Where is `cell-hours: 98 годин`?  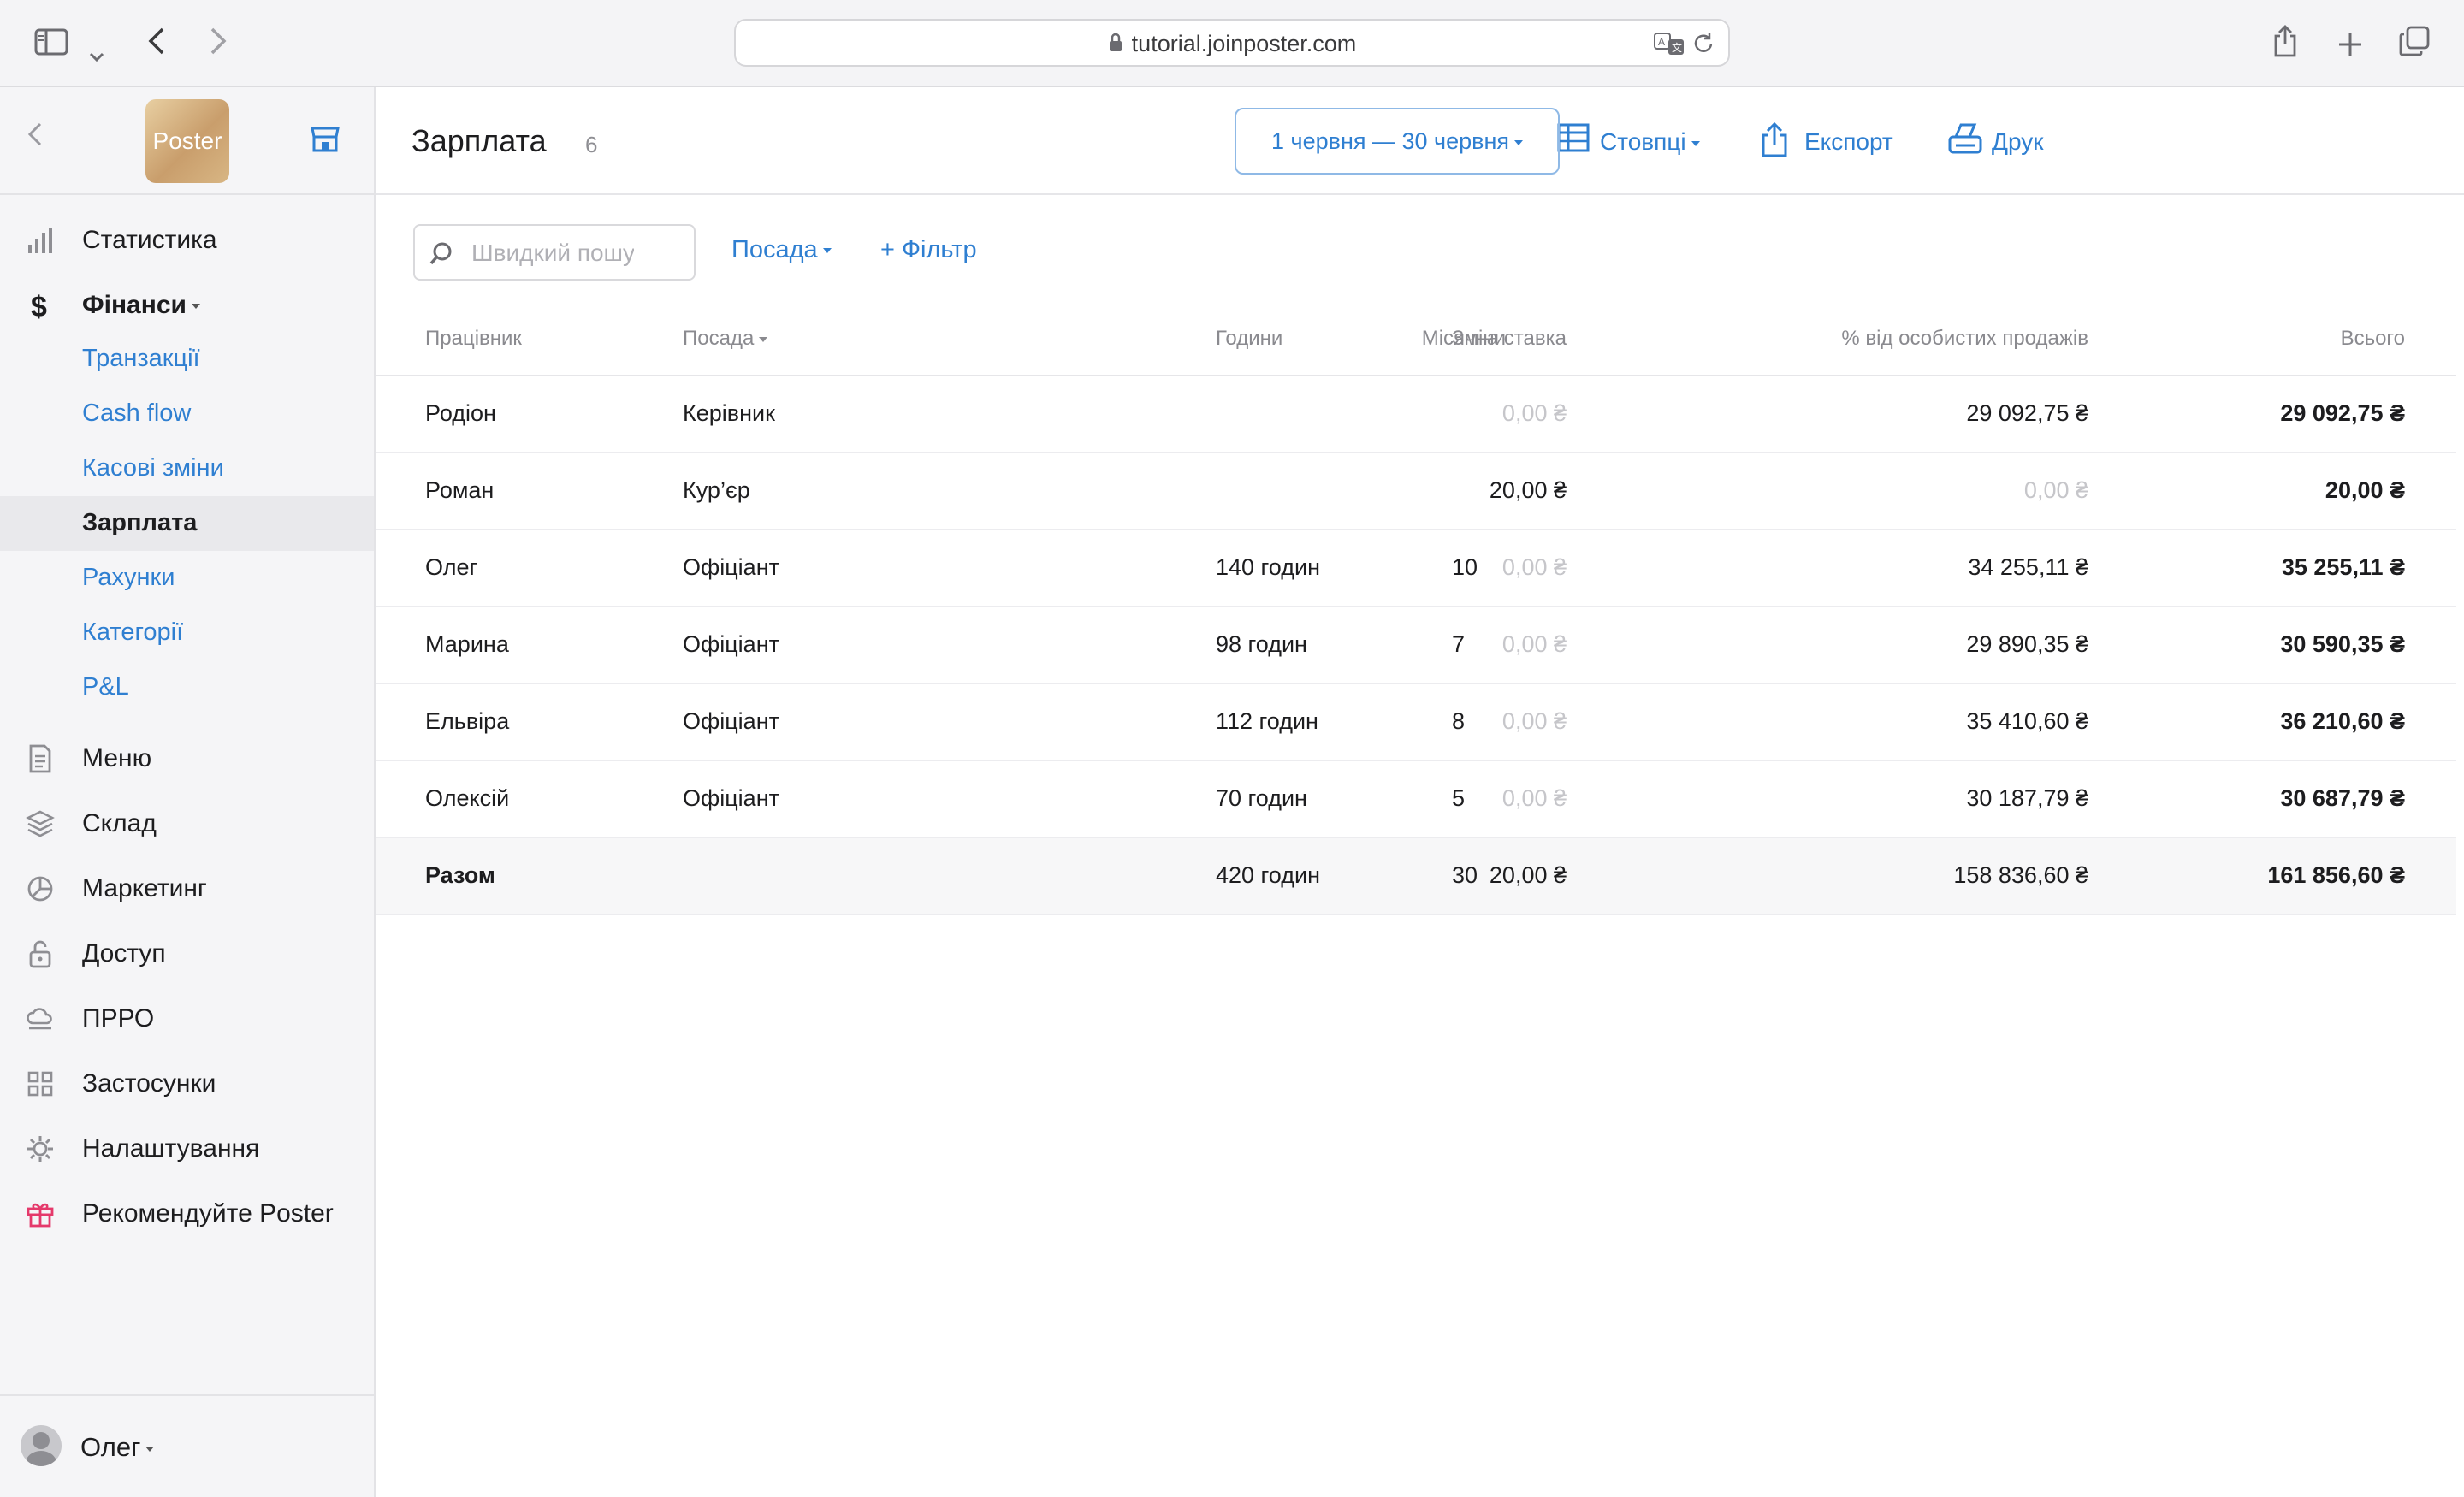
cell-hours: 98 годин is located at coordinates (1261, 644).